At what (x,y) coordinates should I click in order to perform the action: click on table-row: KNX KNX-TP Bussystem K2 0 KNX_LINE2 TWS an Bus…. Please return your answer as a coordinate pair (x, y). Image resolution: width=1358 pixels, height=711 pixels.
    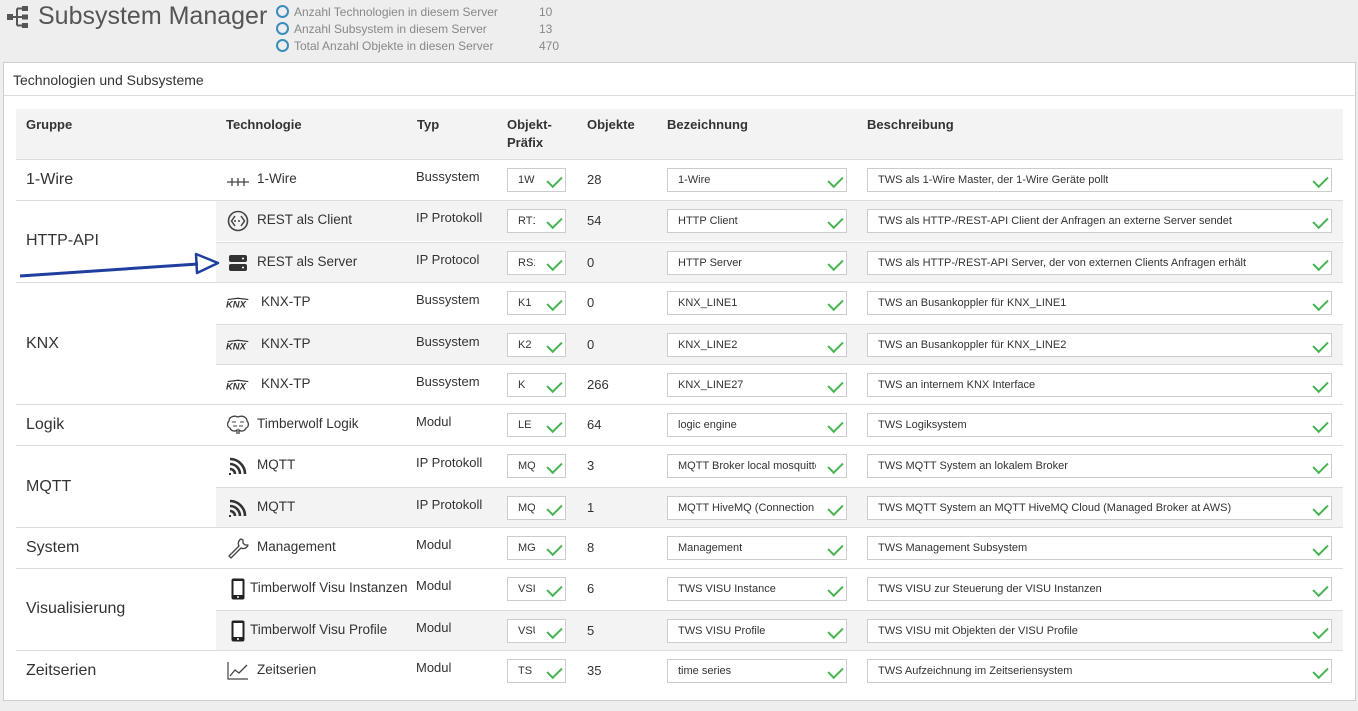
    Looking at the image, I should click on (779, 343).